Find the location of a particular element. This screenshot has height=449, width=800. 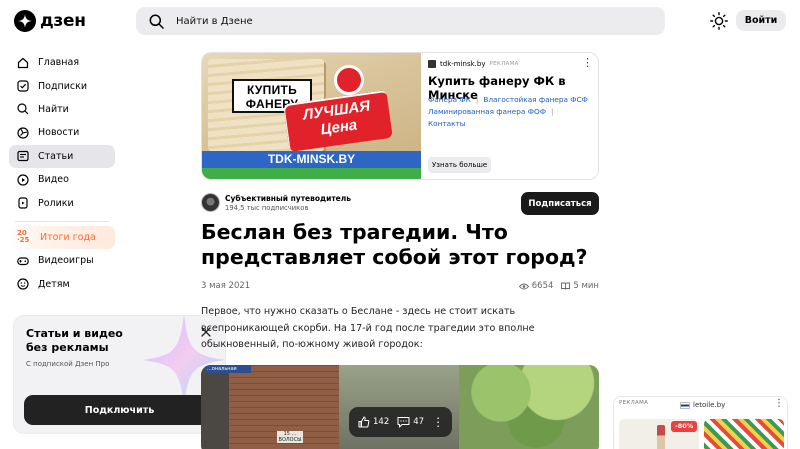

ad-source: letoile.by is located at coordinates (702, 405).